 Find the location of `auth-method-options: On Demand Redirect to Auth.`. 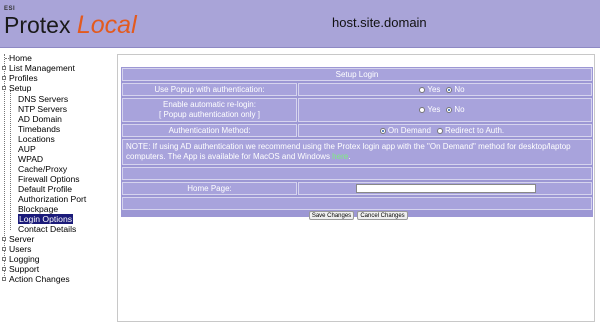

auth-method-options: On Demand Redirect to Auth. is located at coordinates (445, 130).